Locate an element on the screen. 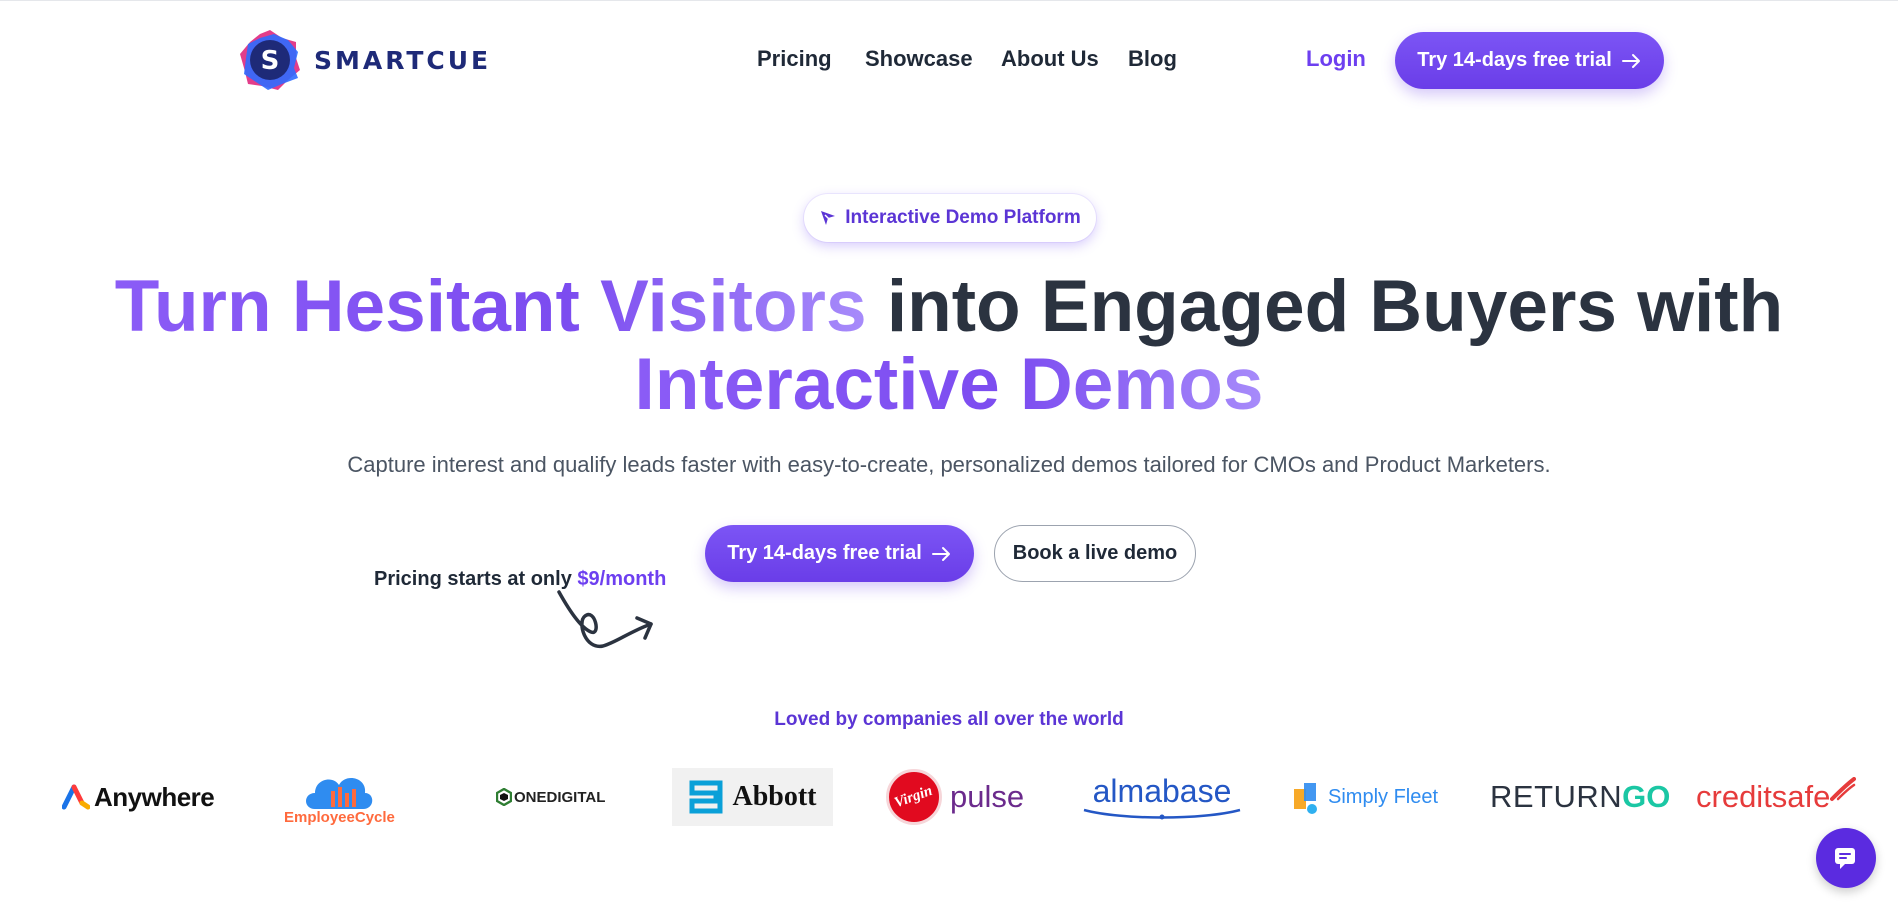 This screenshot has height=908, width=1898. creditsafe-swoosh-icon is located at coordinates (1843, 789).